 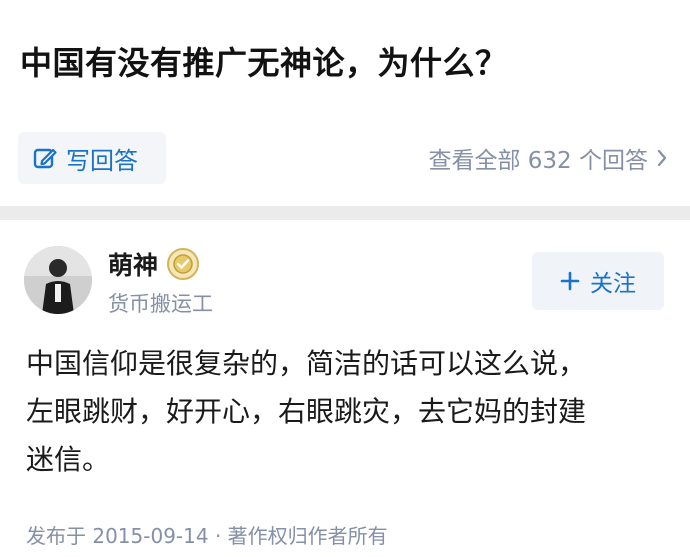 What do you see at coordinates (102, 160) in the screenshot?
I see `write-answer-label: 写回答` at bounding box center [102, 160].